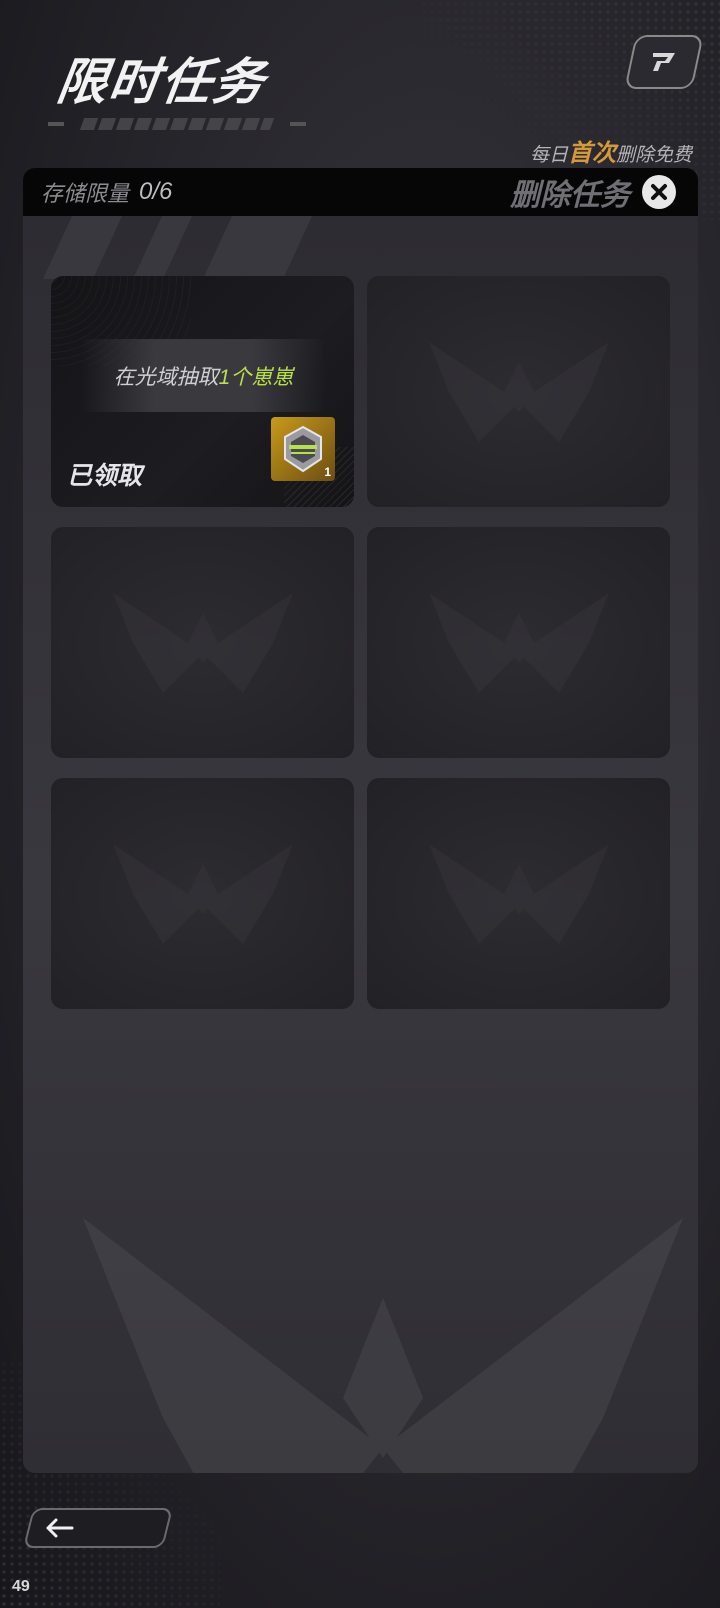  Describe the element at coordinates (653, 155) in the screenshot. I see `daily-note-suffix: 删除免费` at that location.